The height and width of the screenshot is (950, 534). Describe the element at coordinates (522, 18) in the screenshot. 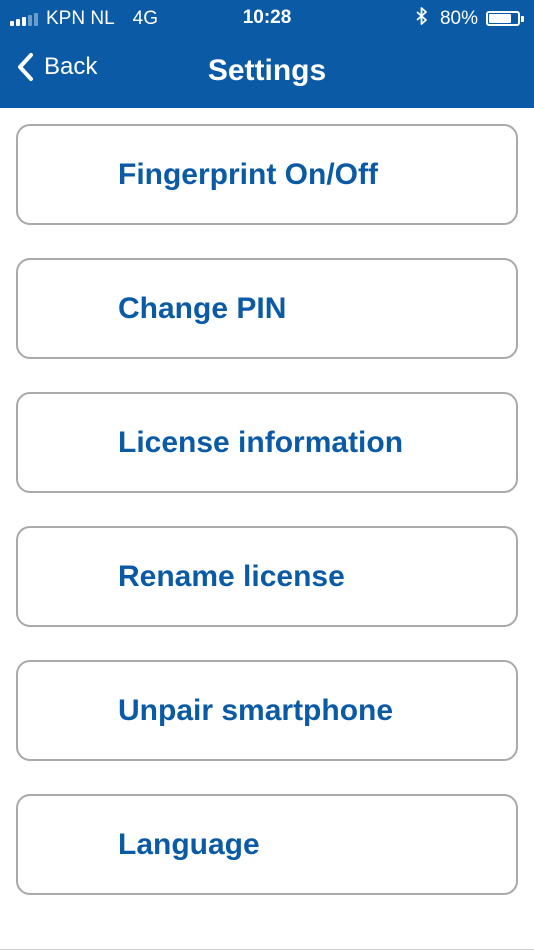

I see `battery-tip` at that location.